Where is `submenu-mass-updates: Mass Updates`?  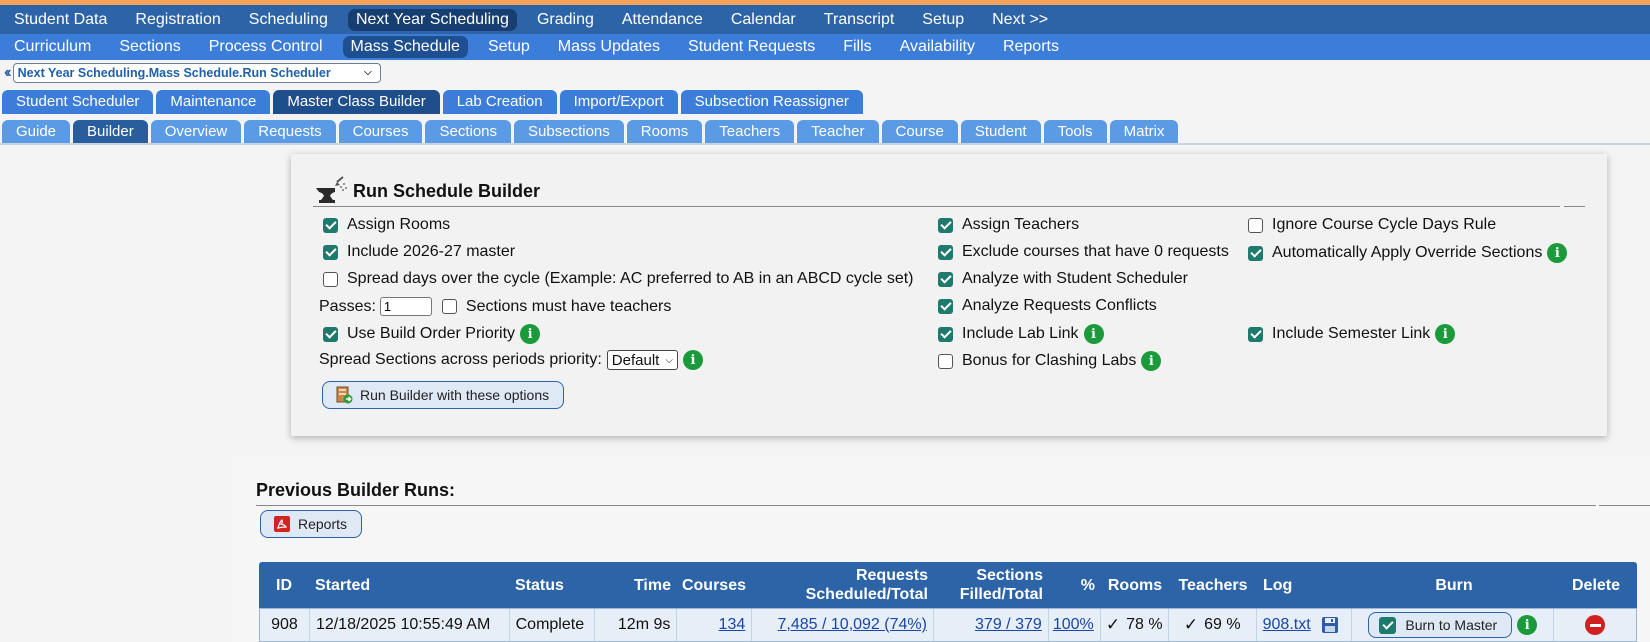
submenu-mass-updates: Mass Updates is located at coordinates (609, 47).